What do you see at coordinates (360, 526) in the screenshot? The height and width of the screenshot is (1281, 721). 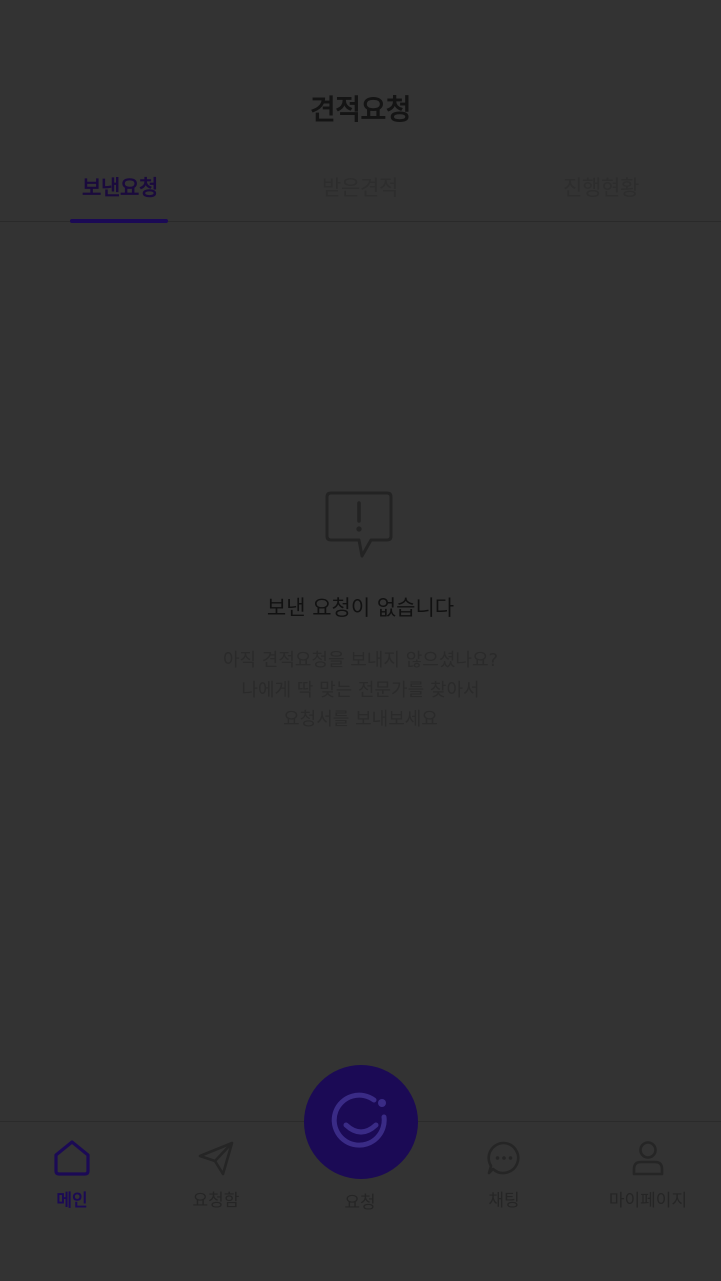 I see `alert-speech-bubble-icon` at bounding box center [360, 526].